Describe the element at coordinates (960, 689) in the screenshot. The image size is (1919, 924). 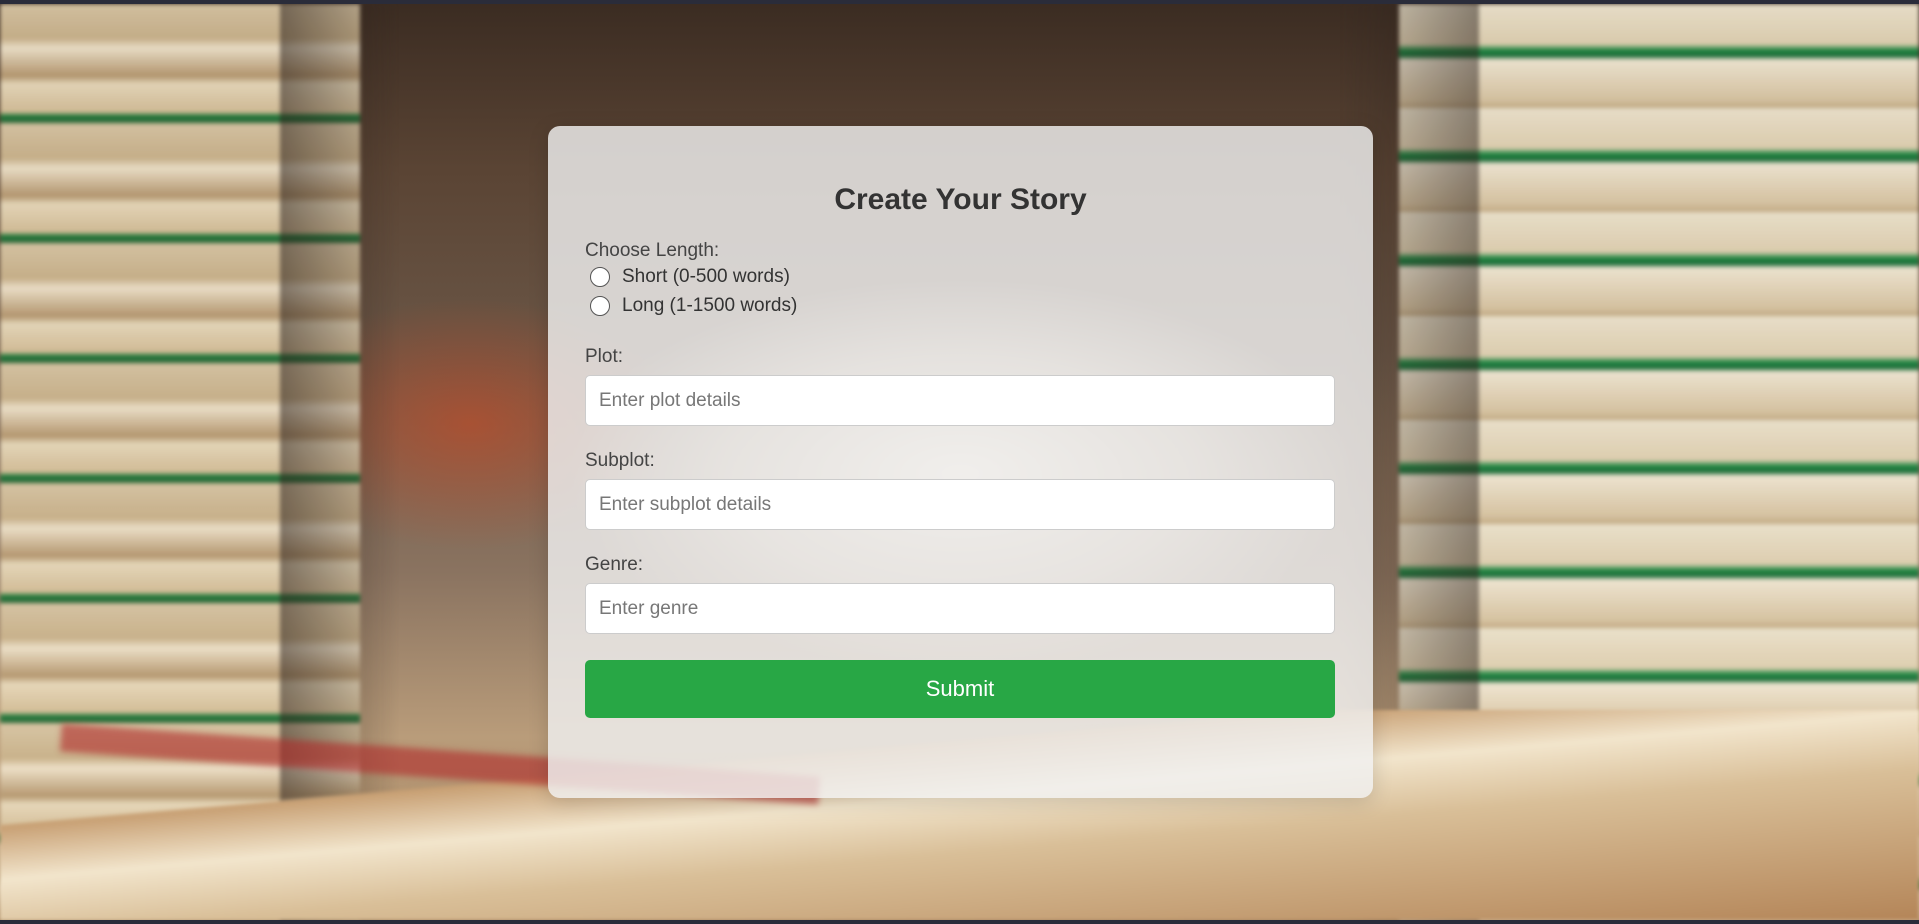
I see `submit-button: Submit` at that location.